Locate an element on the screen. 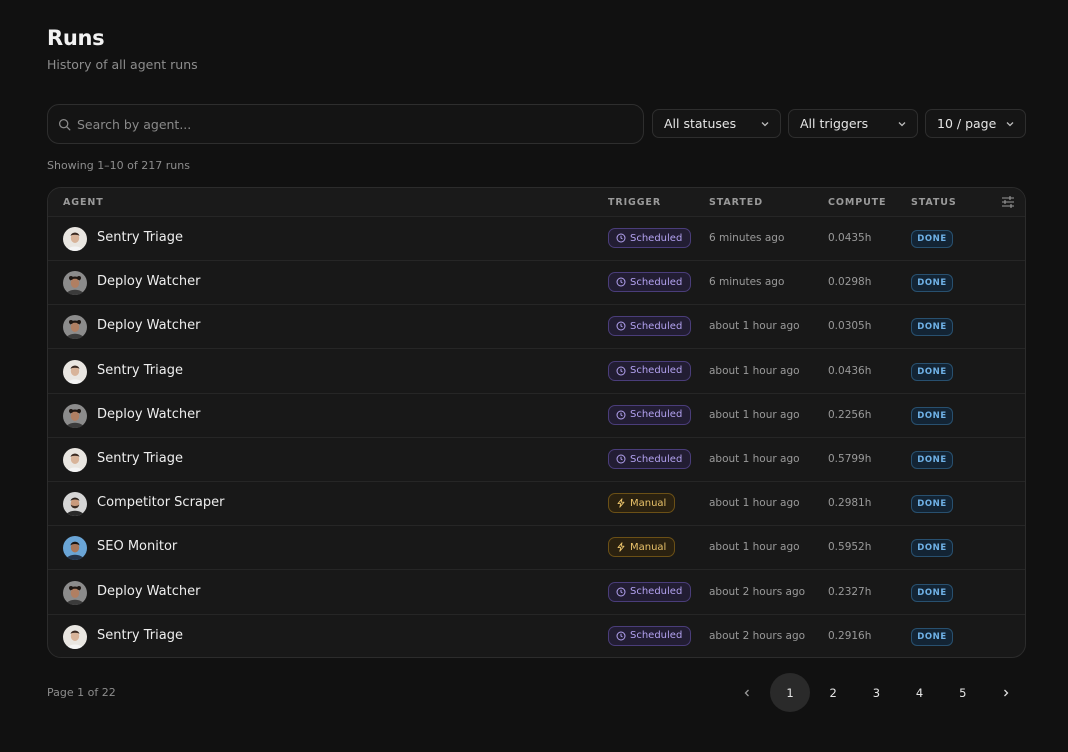 The width and height of the screenshot is (1068, 752). column-header-trigger: TRIGGER is located at coordinates (634, 202).